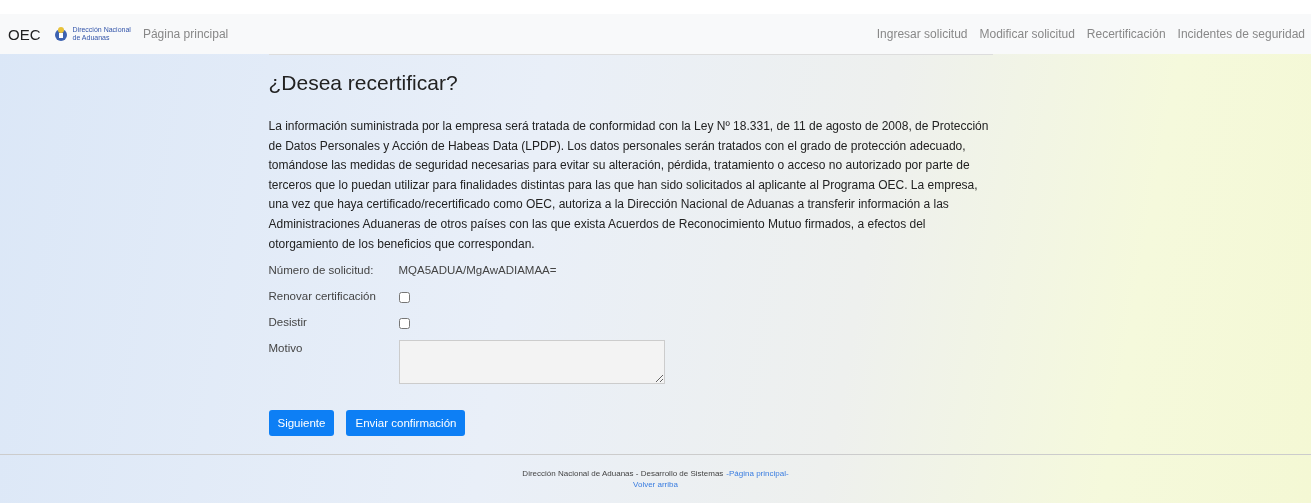 Image resolution: width=1311 pixels, height=503 pixels. What do you see at coordinates (531, 362) in the screenshot?
I see `reason-field` at bounding box center [531, 362].